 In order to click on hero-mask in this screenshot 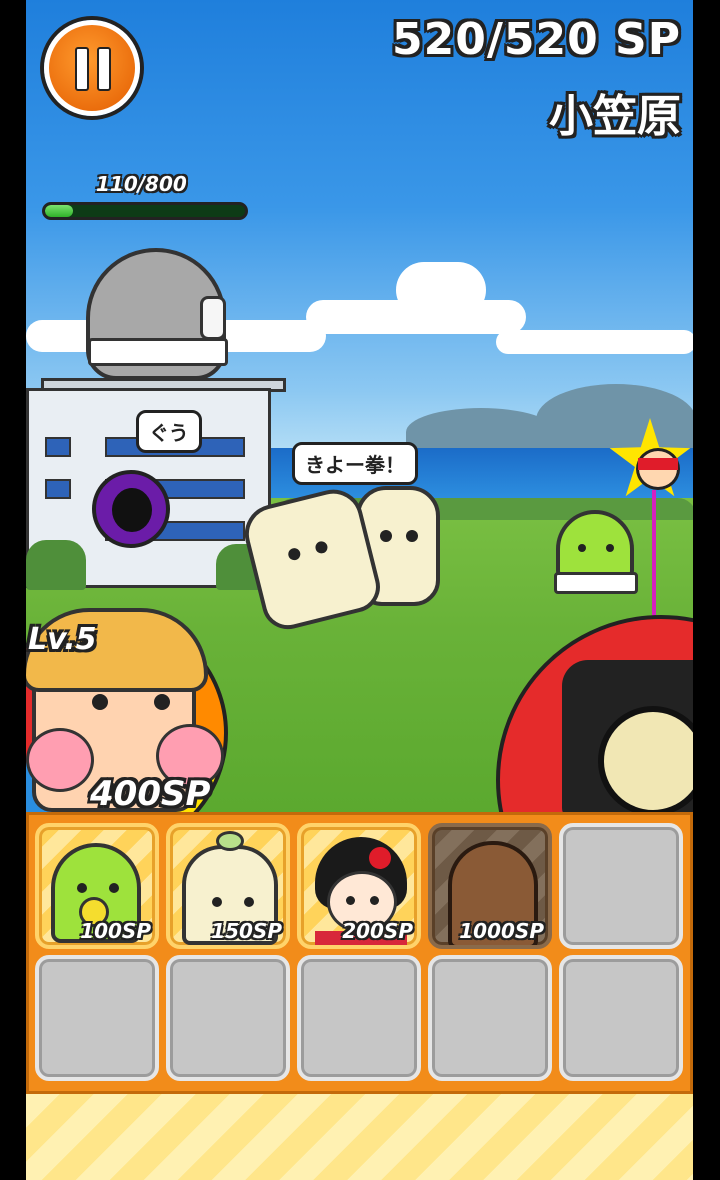, I will do `click(658, 464)`.